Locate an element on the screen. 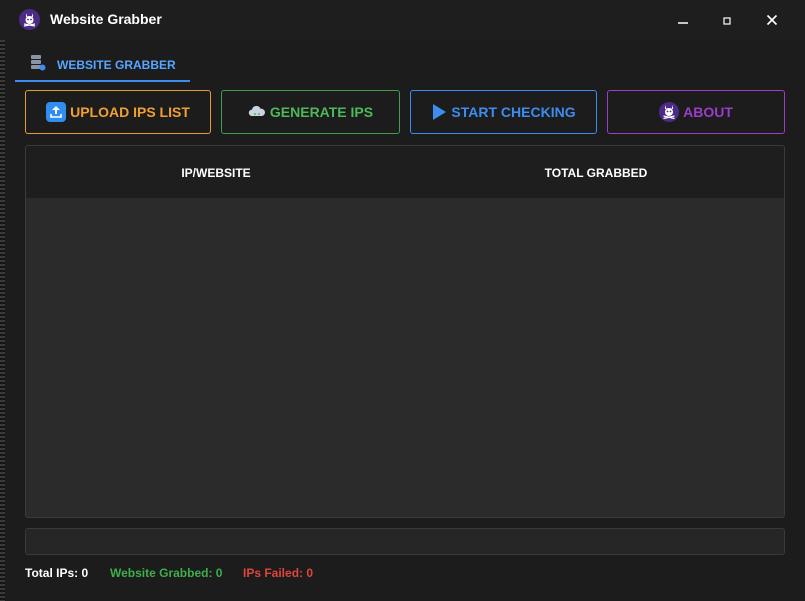 This screenshot has width=805, height=601. server-icon is located at coordinates (38, 65).